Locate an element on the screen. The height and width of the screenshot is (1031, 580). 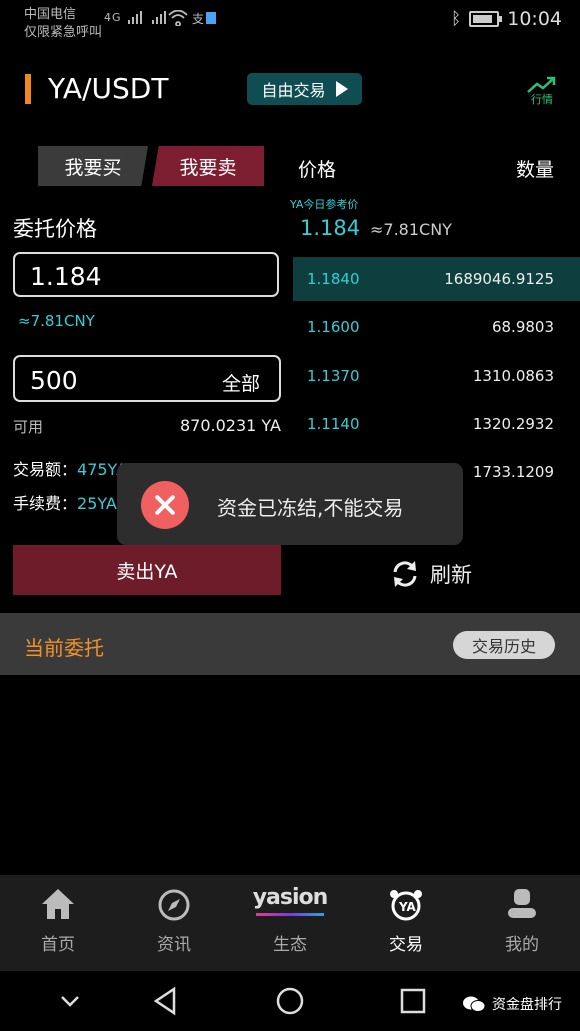
fee-label: 手续费： is located at coordinates (45, 503).